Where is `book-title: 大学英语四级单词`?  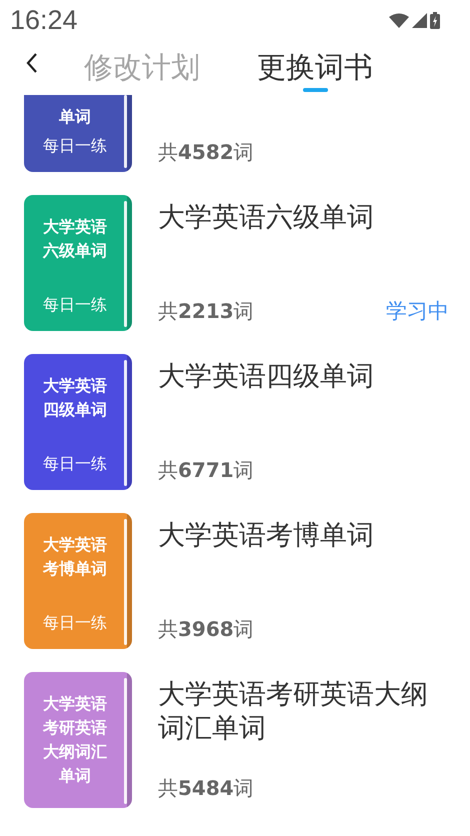
book-title: 大学英语四级单词 is located at coordinates (302, 374).